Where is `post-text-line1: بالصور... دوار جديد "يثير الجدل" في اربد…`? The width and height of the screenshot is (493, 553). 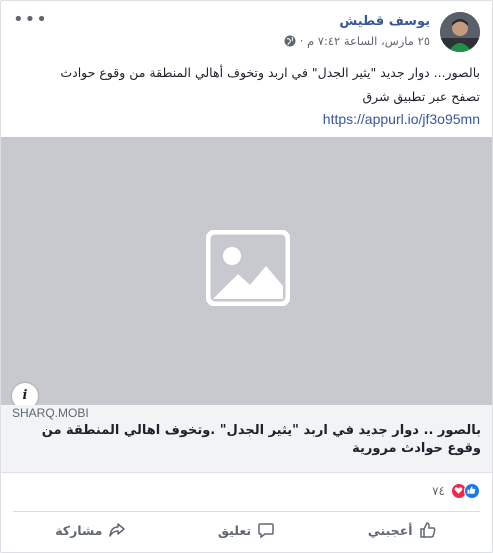 post-text-line1: بالصور... دوار جديد "يثير الجدل" في اربد… is located at coordinates (270, 72).